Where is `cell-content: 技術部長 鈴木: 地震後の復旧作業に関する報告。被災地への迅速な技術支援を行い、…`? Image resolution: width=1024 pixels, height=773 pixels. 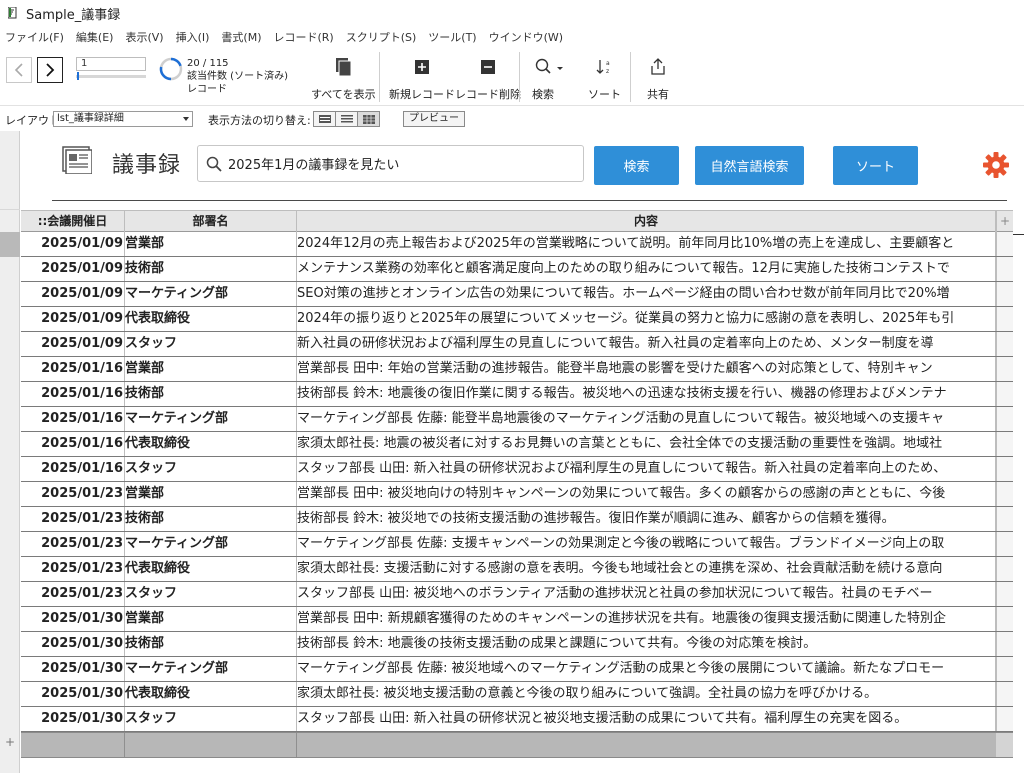 cell-content: 技術部長 鈴木: 地震後の復旧作業に関する報告。被災地への迅速な技術支援を行い、… is located at coordinates (646, 394).